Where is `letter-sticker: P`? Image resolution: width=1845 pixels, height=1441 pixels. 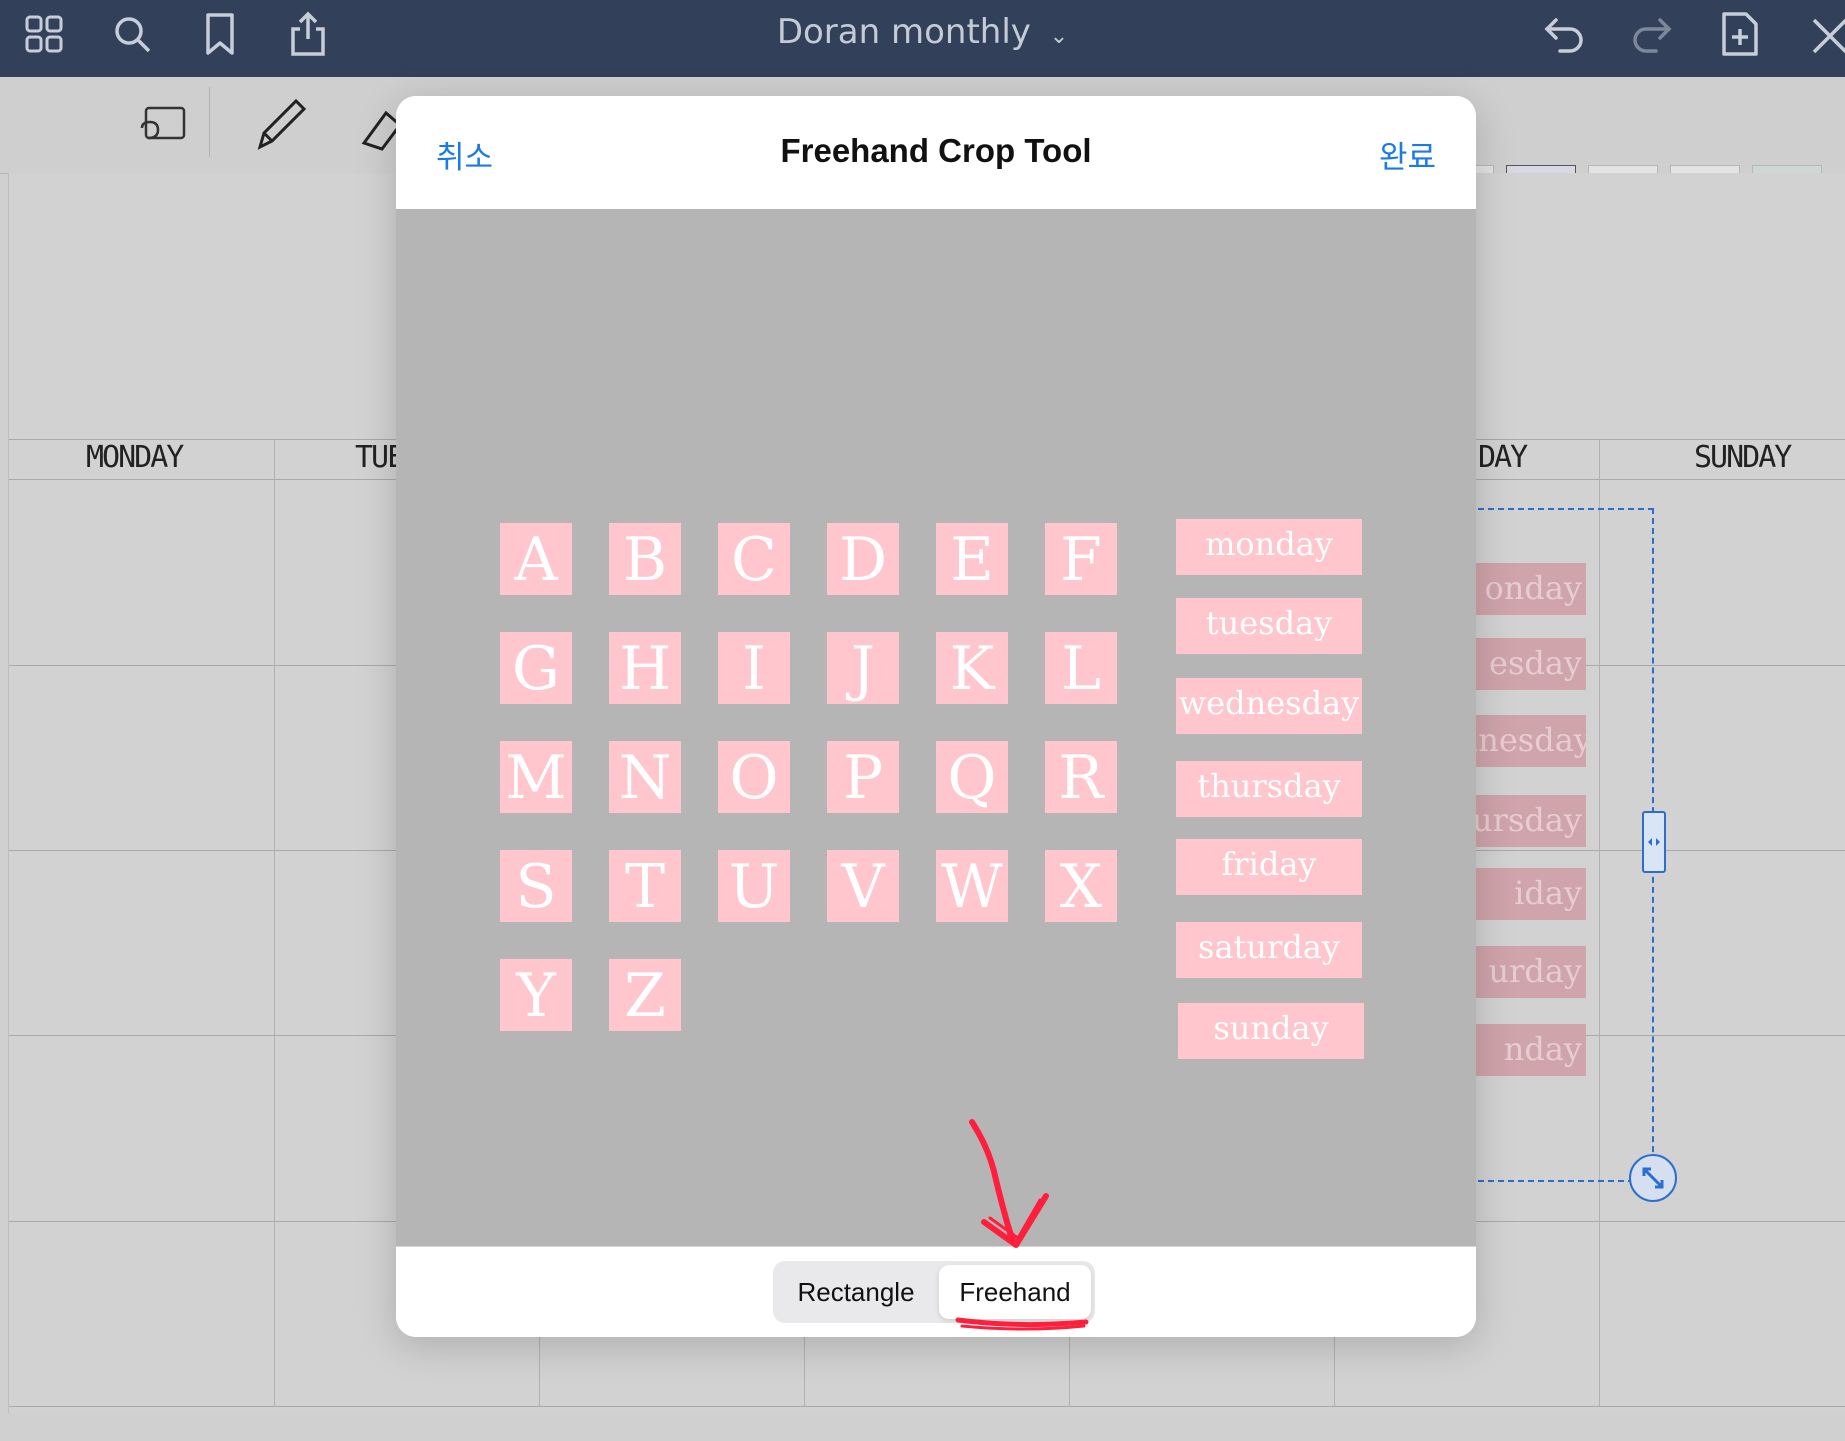
letter-sticker: P is located at coordinates (863, 777).